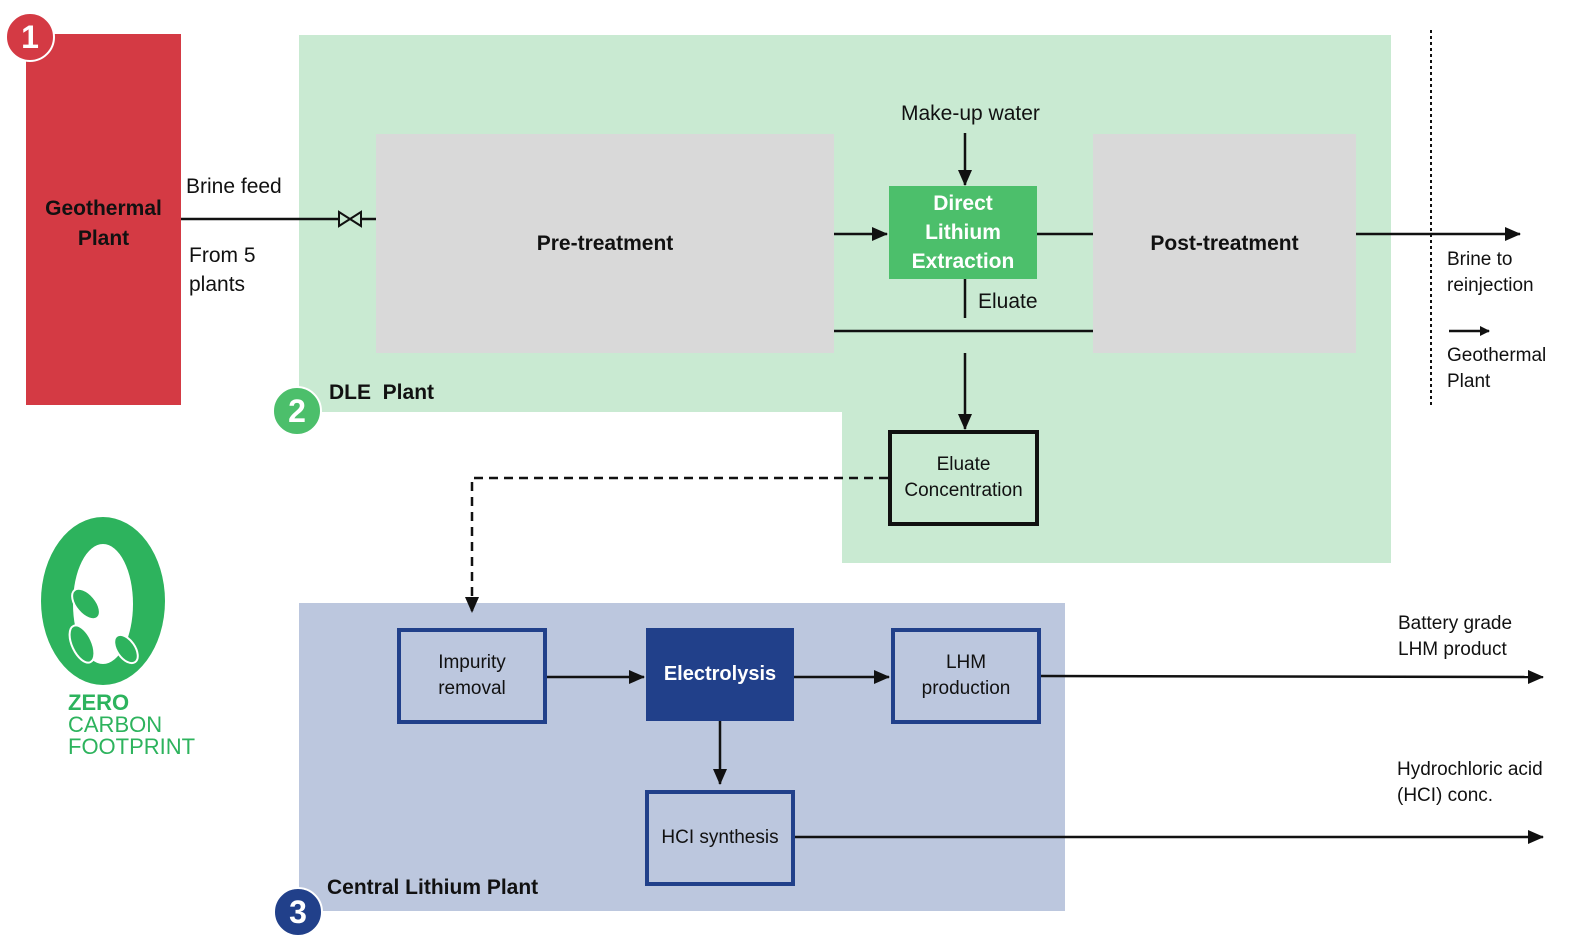 The height and width of the screenshot is (946, 1576). I want to click on eluate-label: Eluate, so click(1008, 301).